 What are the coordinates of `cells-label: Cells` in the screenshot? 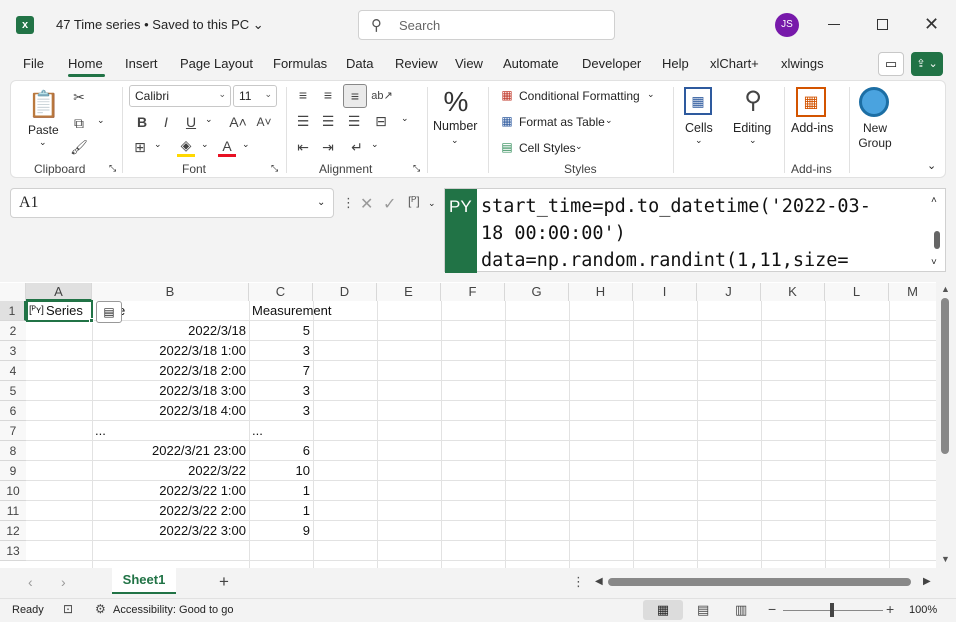 It's located at (699, 128).